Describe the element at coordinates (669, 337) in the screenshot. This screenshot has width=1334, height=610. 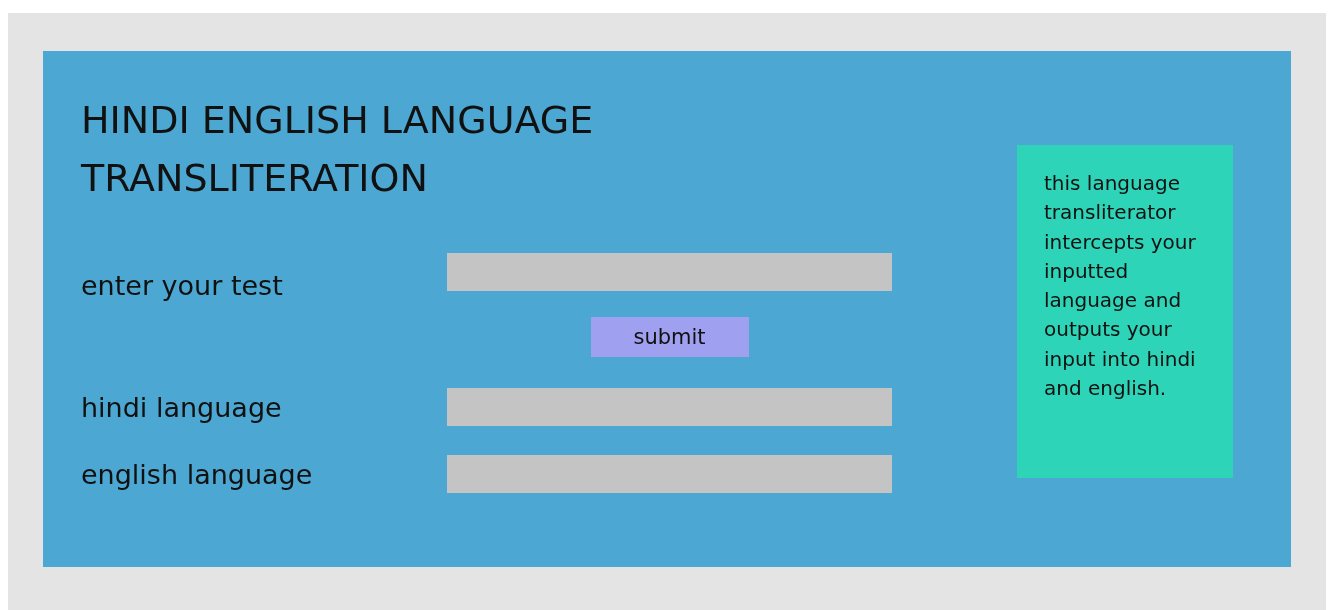
I see `submit-button: submit` at that location.